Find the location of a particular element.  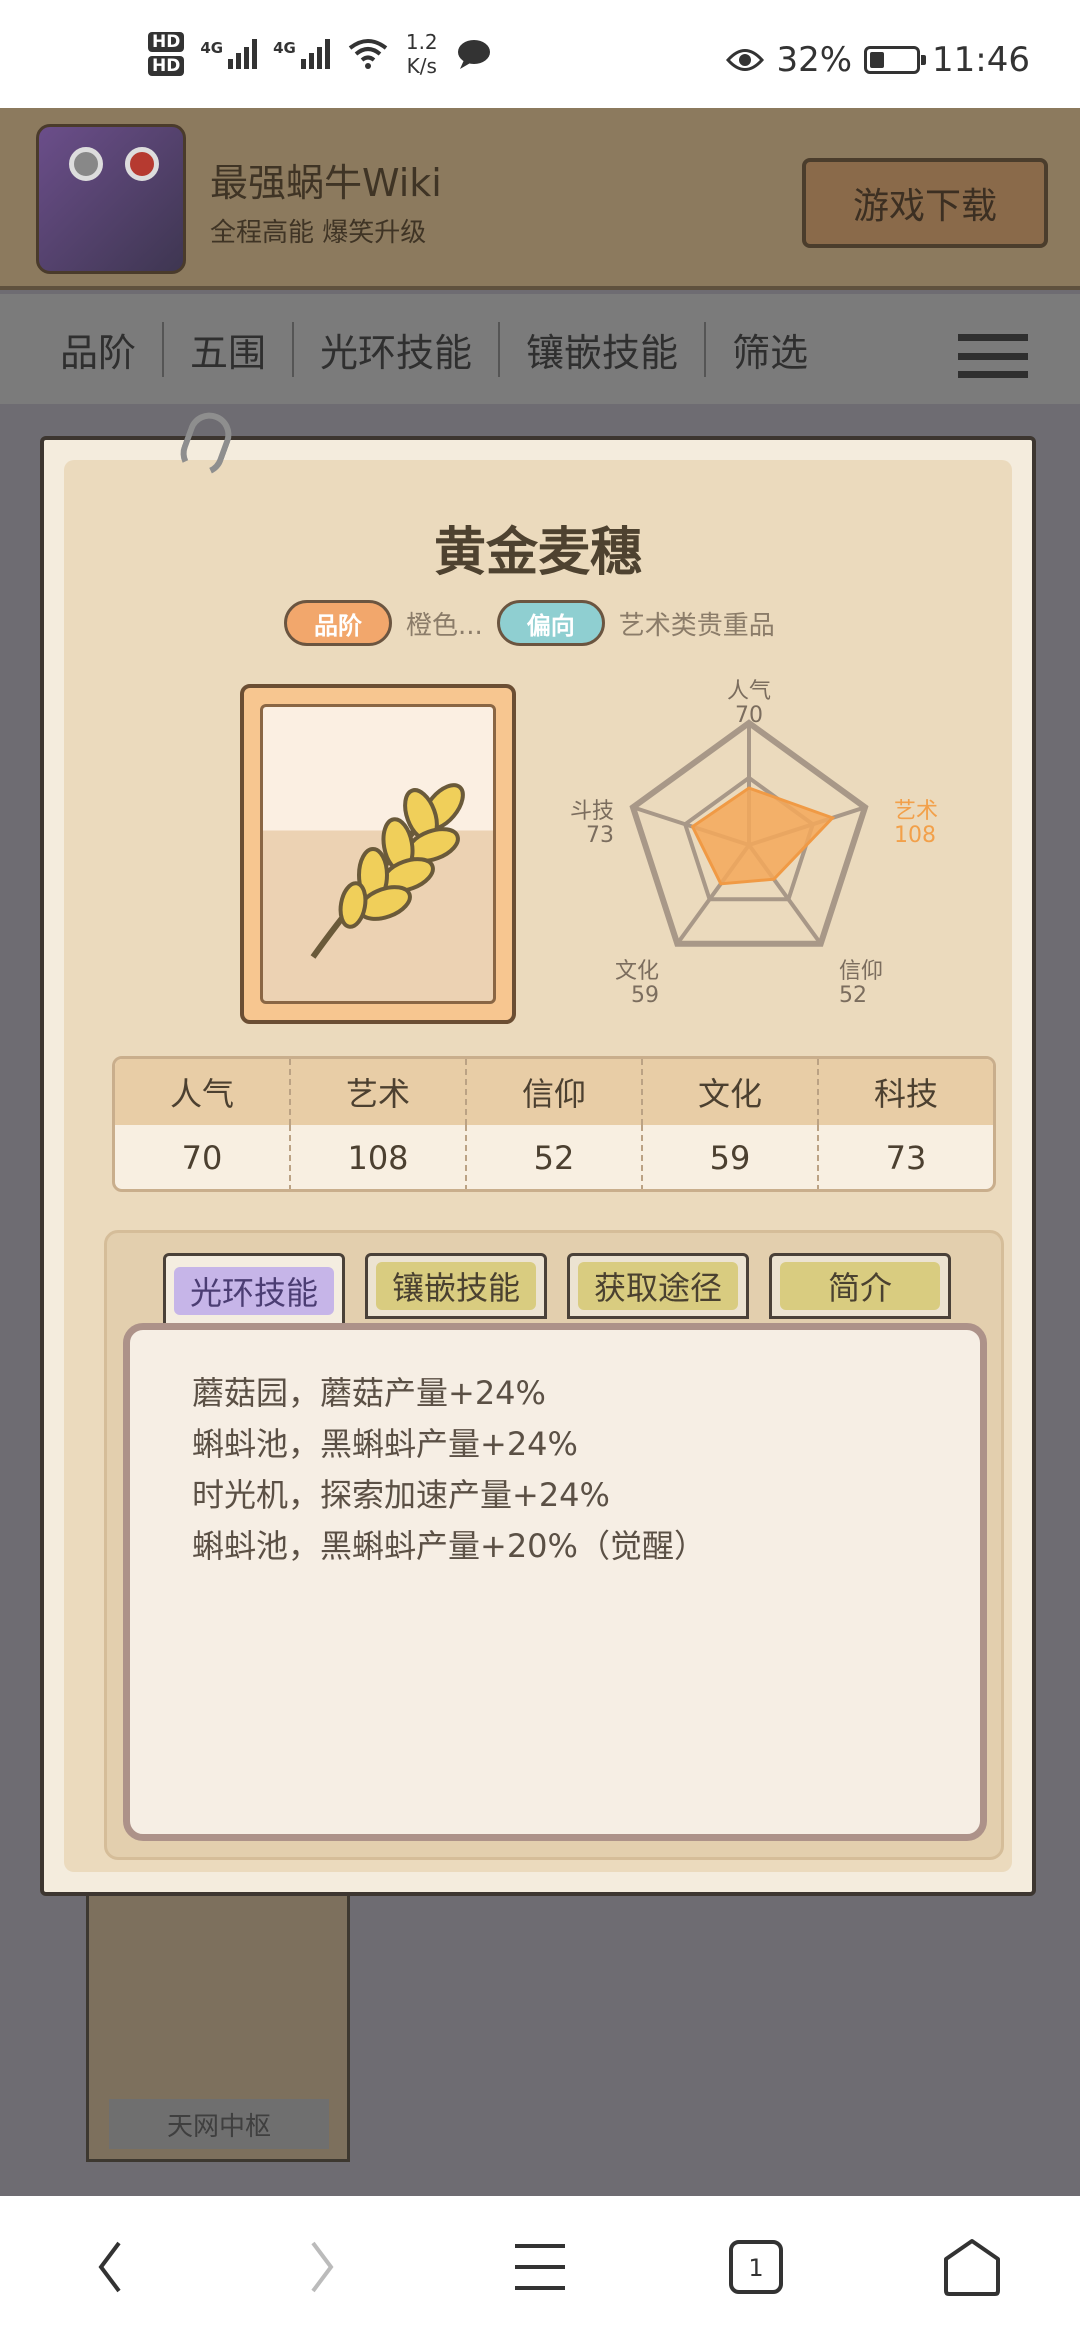

tab-inlay-skill-label: 镶嵌技能 is located at coordinates (456, 1286).